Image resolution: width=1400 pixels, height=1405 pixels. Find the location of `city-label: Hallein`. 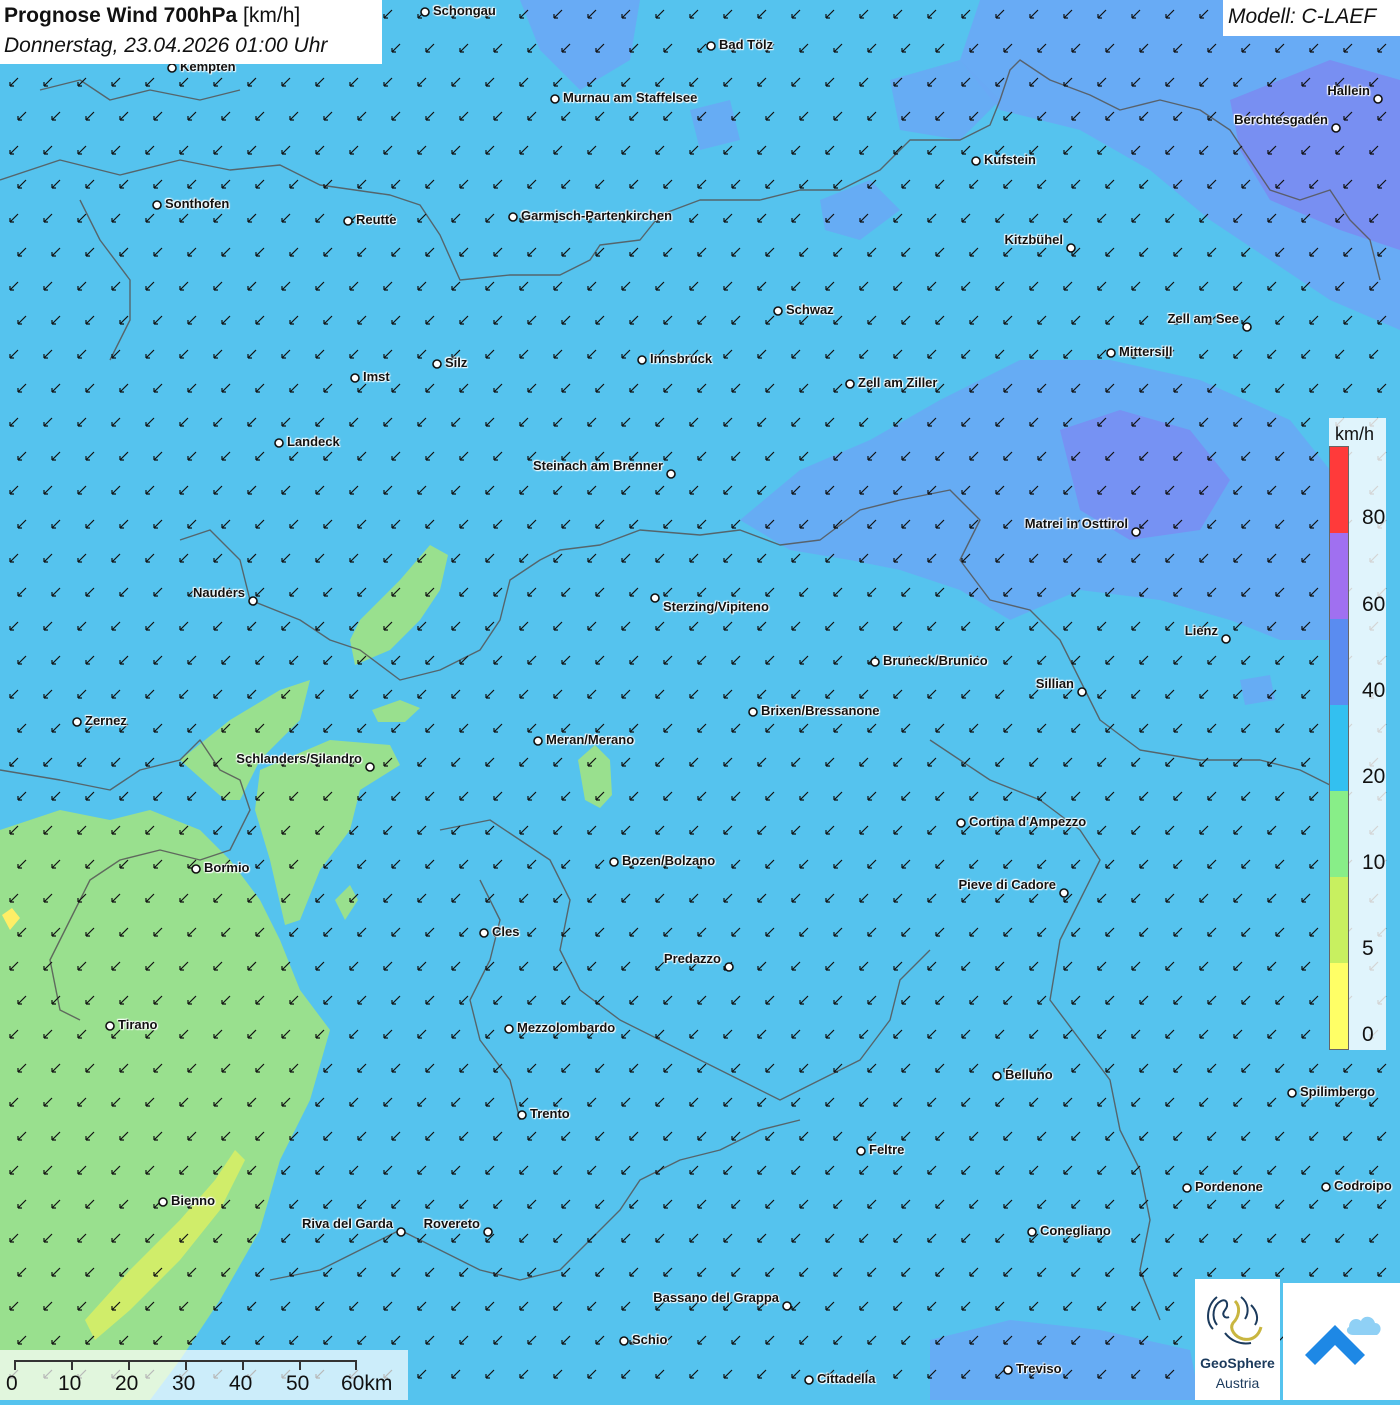

city-label: Hallein is located at coordinates (1348, 90).